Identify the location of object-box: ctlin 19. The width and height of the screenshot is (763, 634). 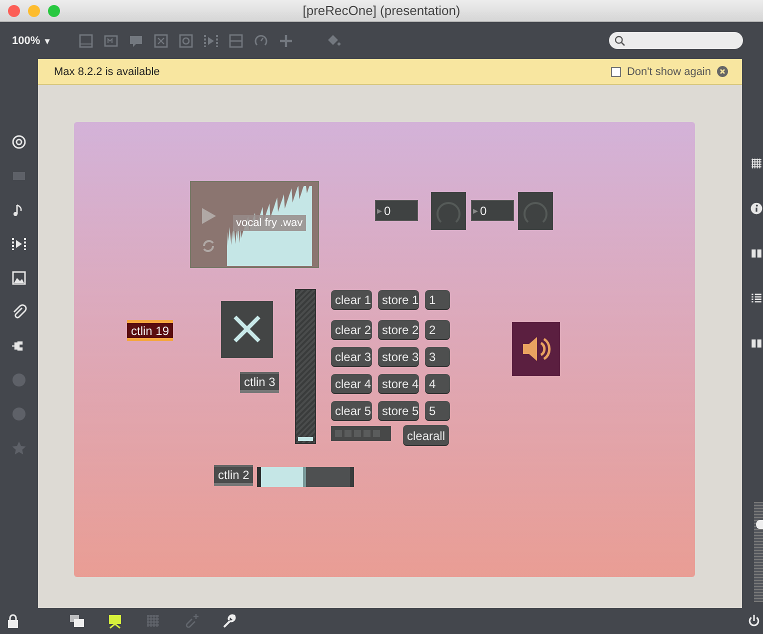
(150, 330).